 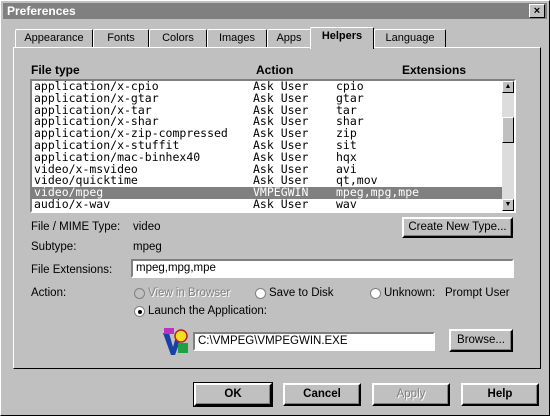 I want to click on mime-type-value: video, so click(x=147, y=227).